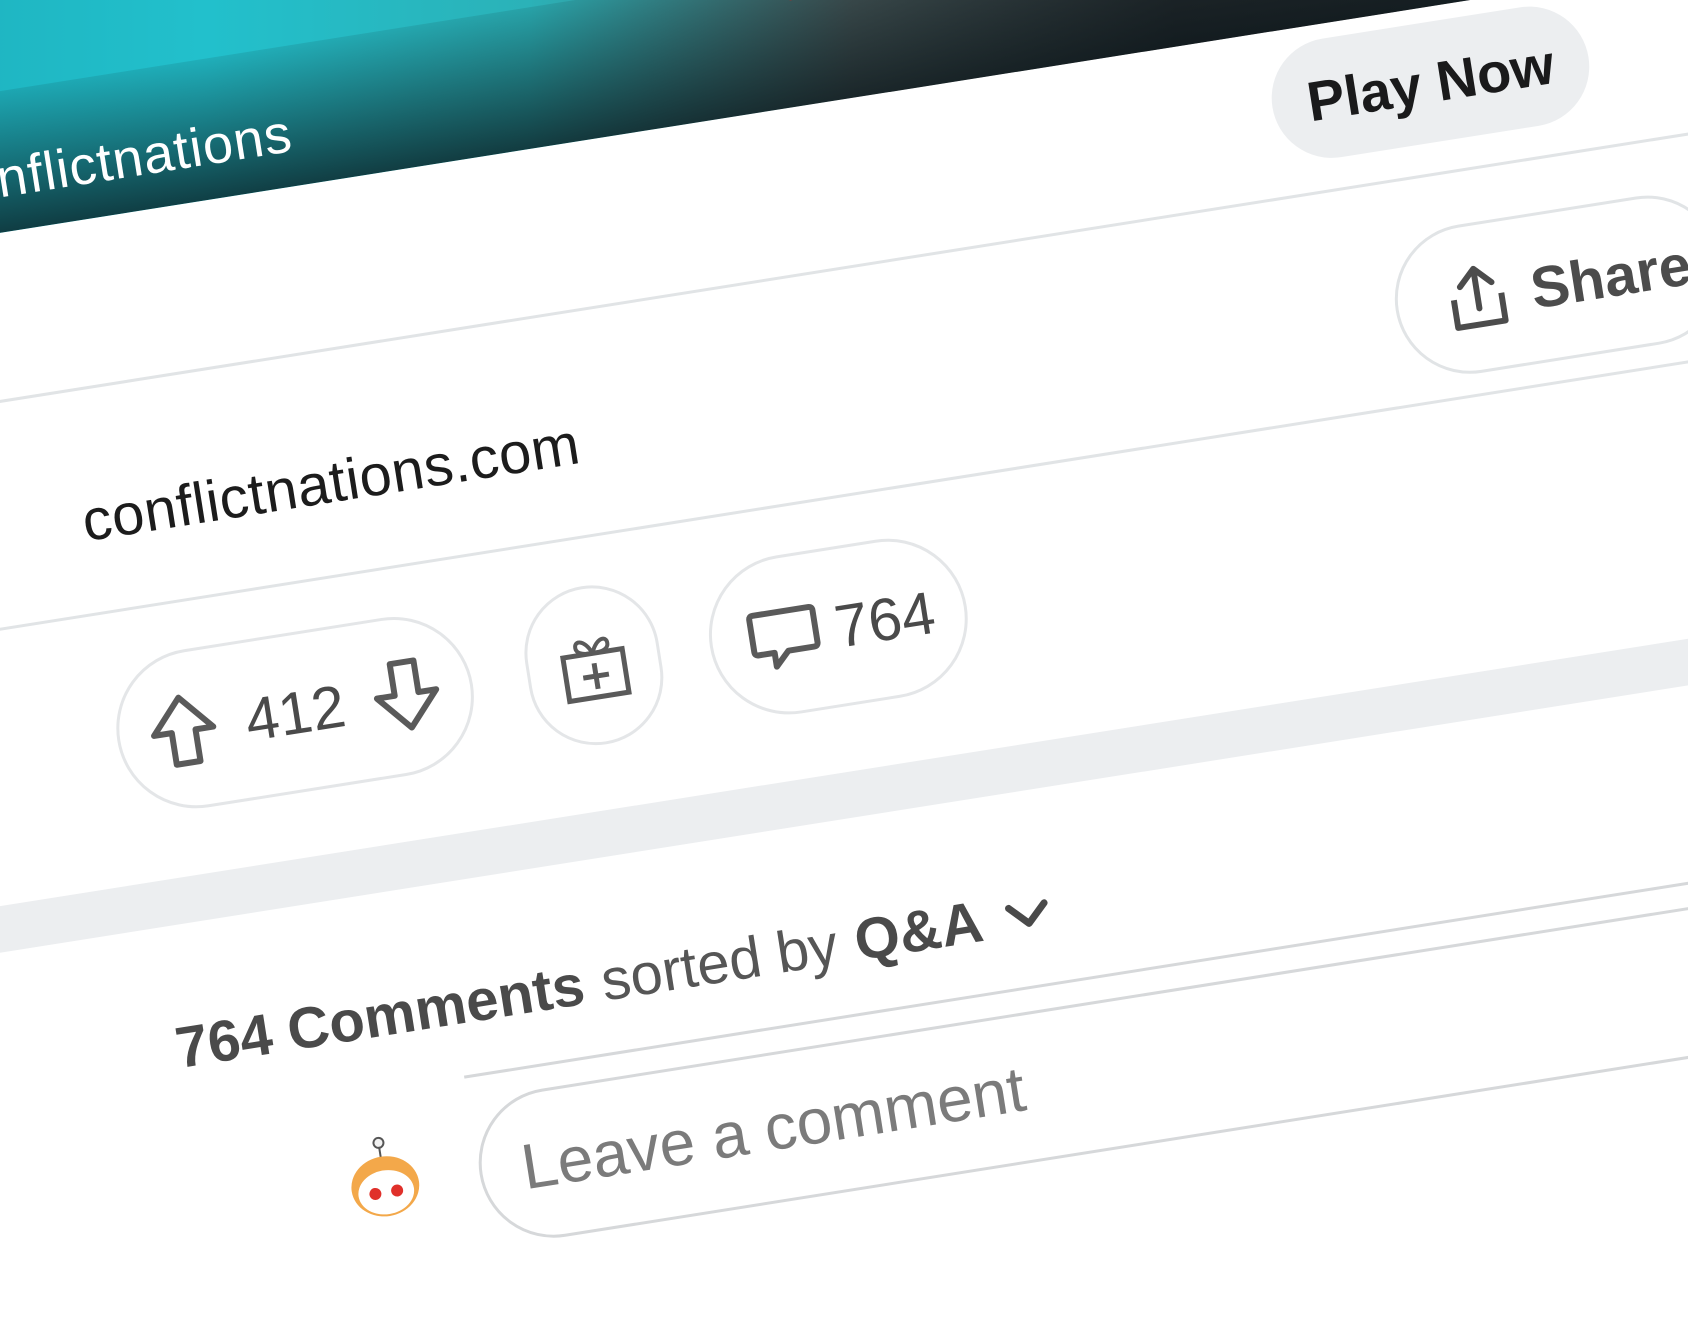  What do you see at coordinates (1479, 298) in the screenshot?
I see `share-icon` at bounding box center [1479, 298].